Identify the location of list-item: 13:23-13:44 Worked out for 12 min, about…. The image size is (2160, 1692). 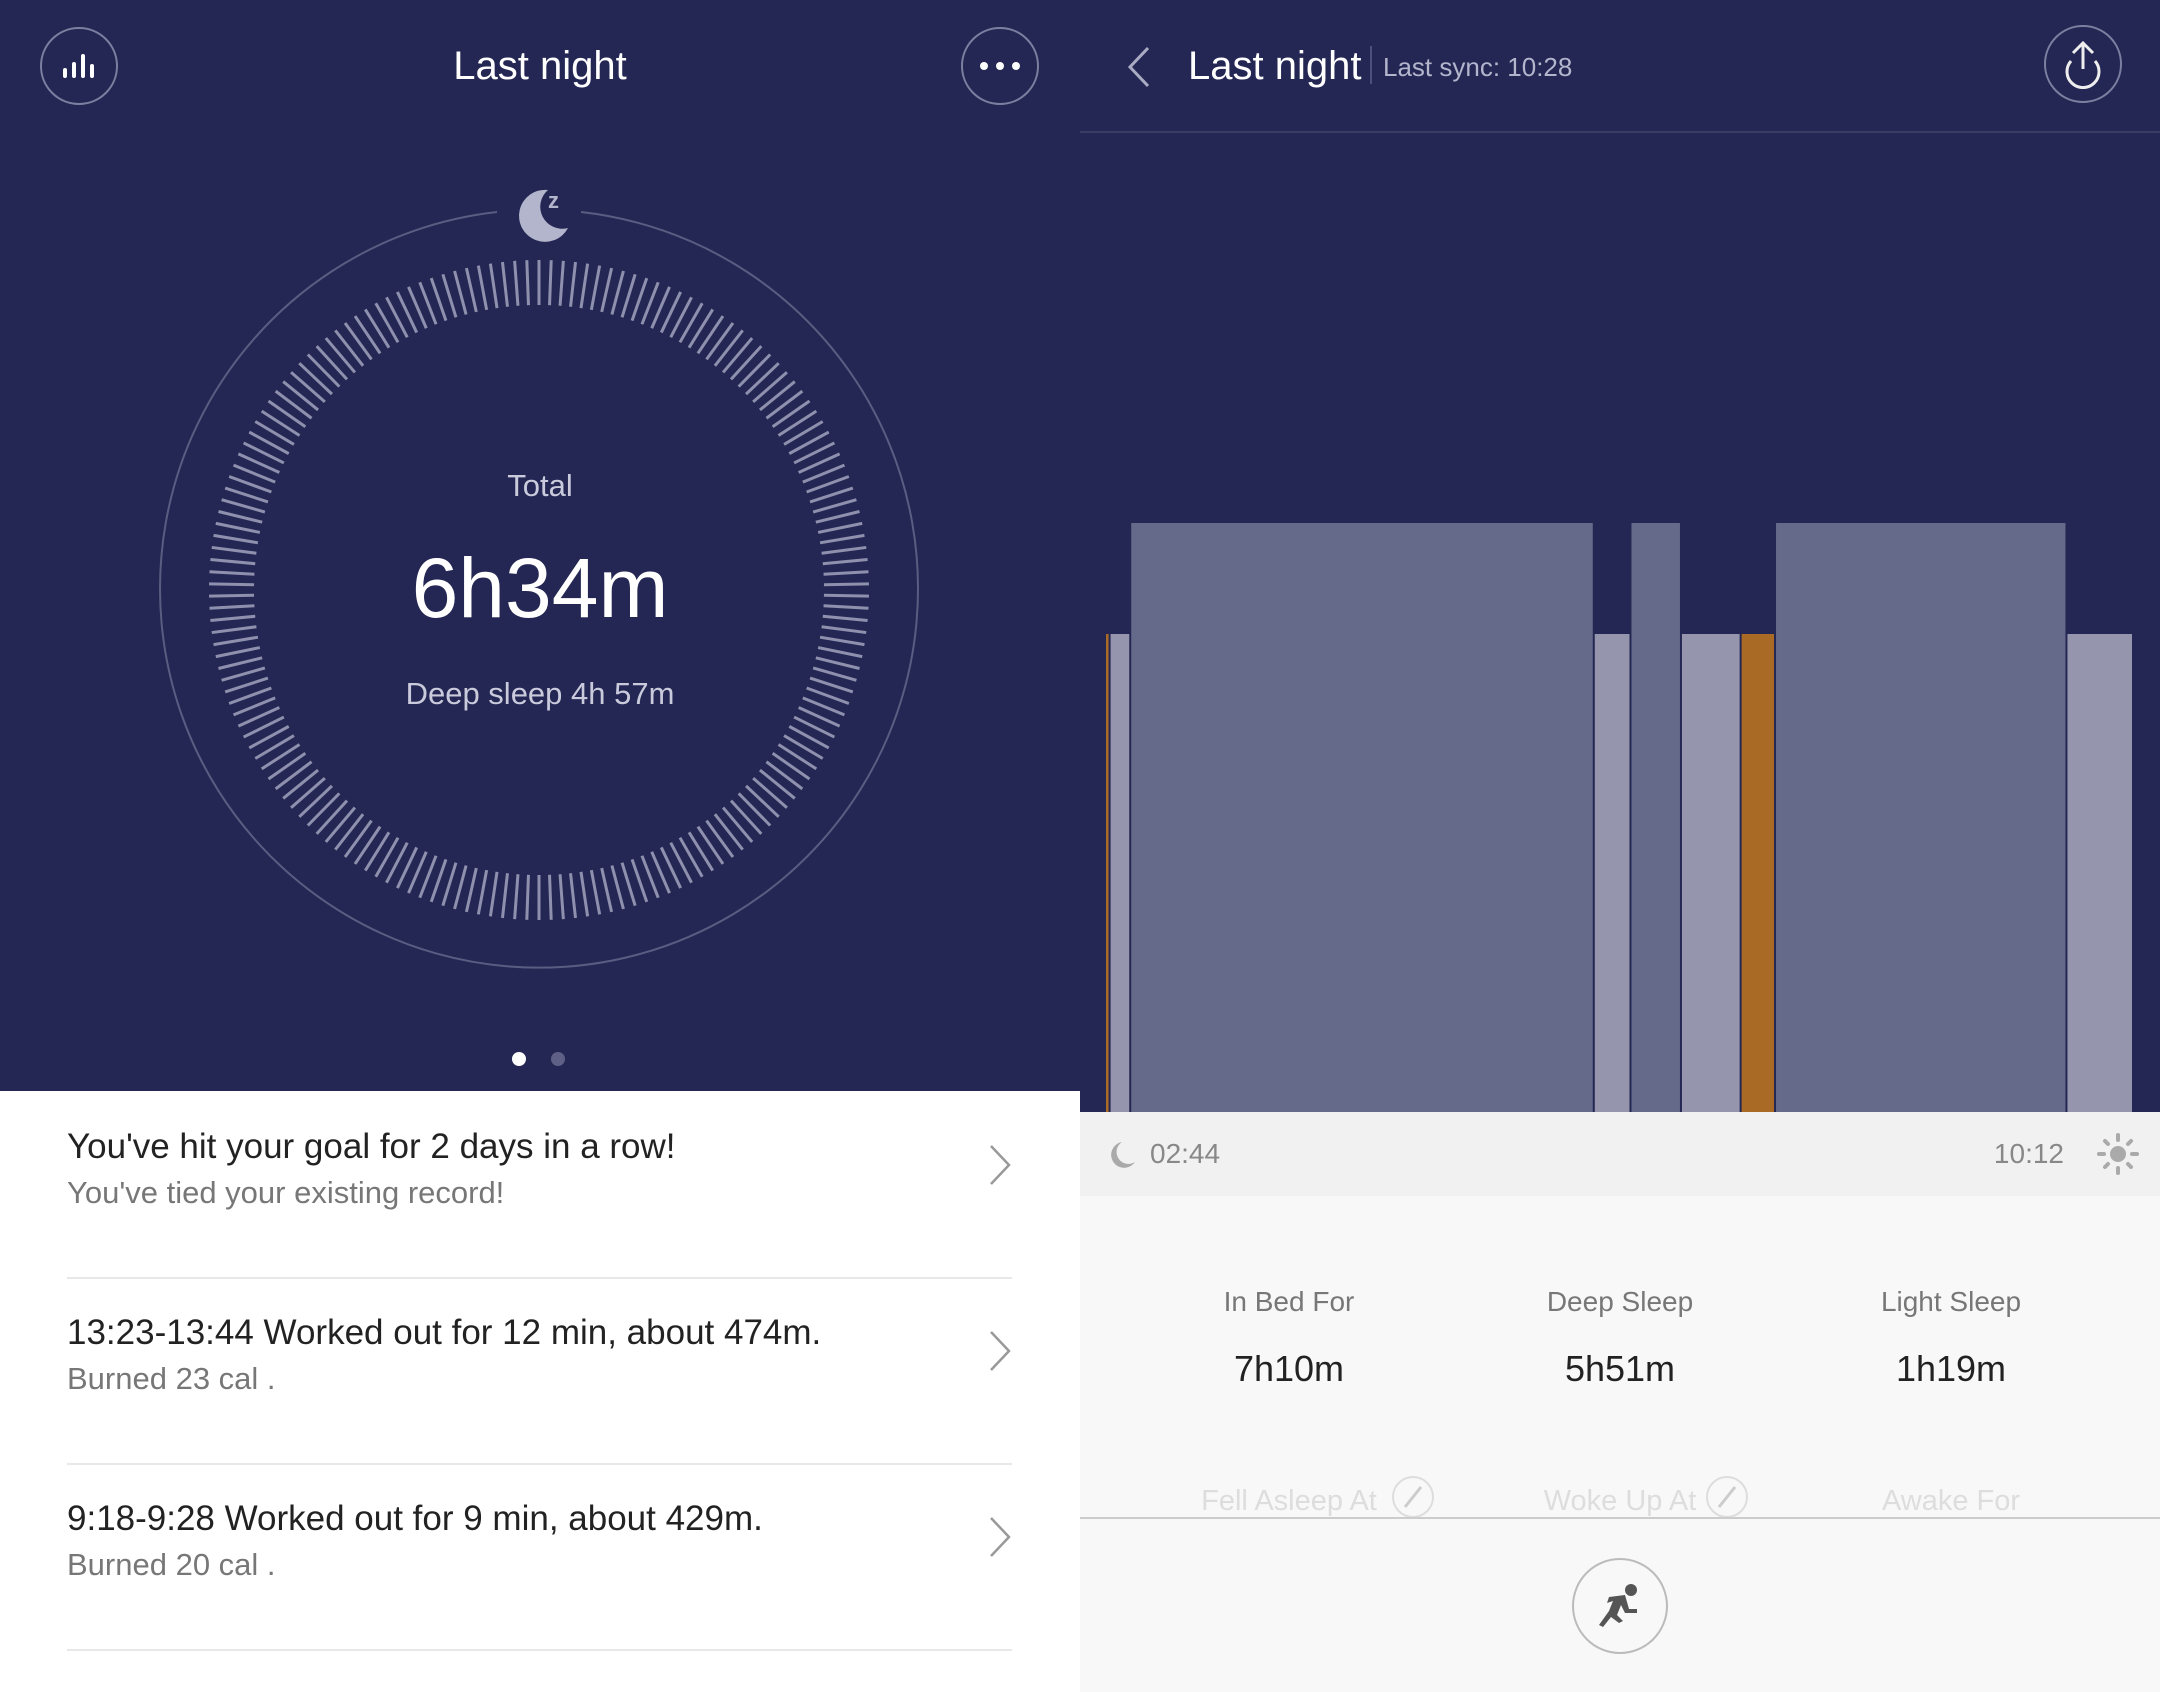
(539, 1370).